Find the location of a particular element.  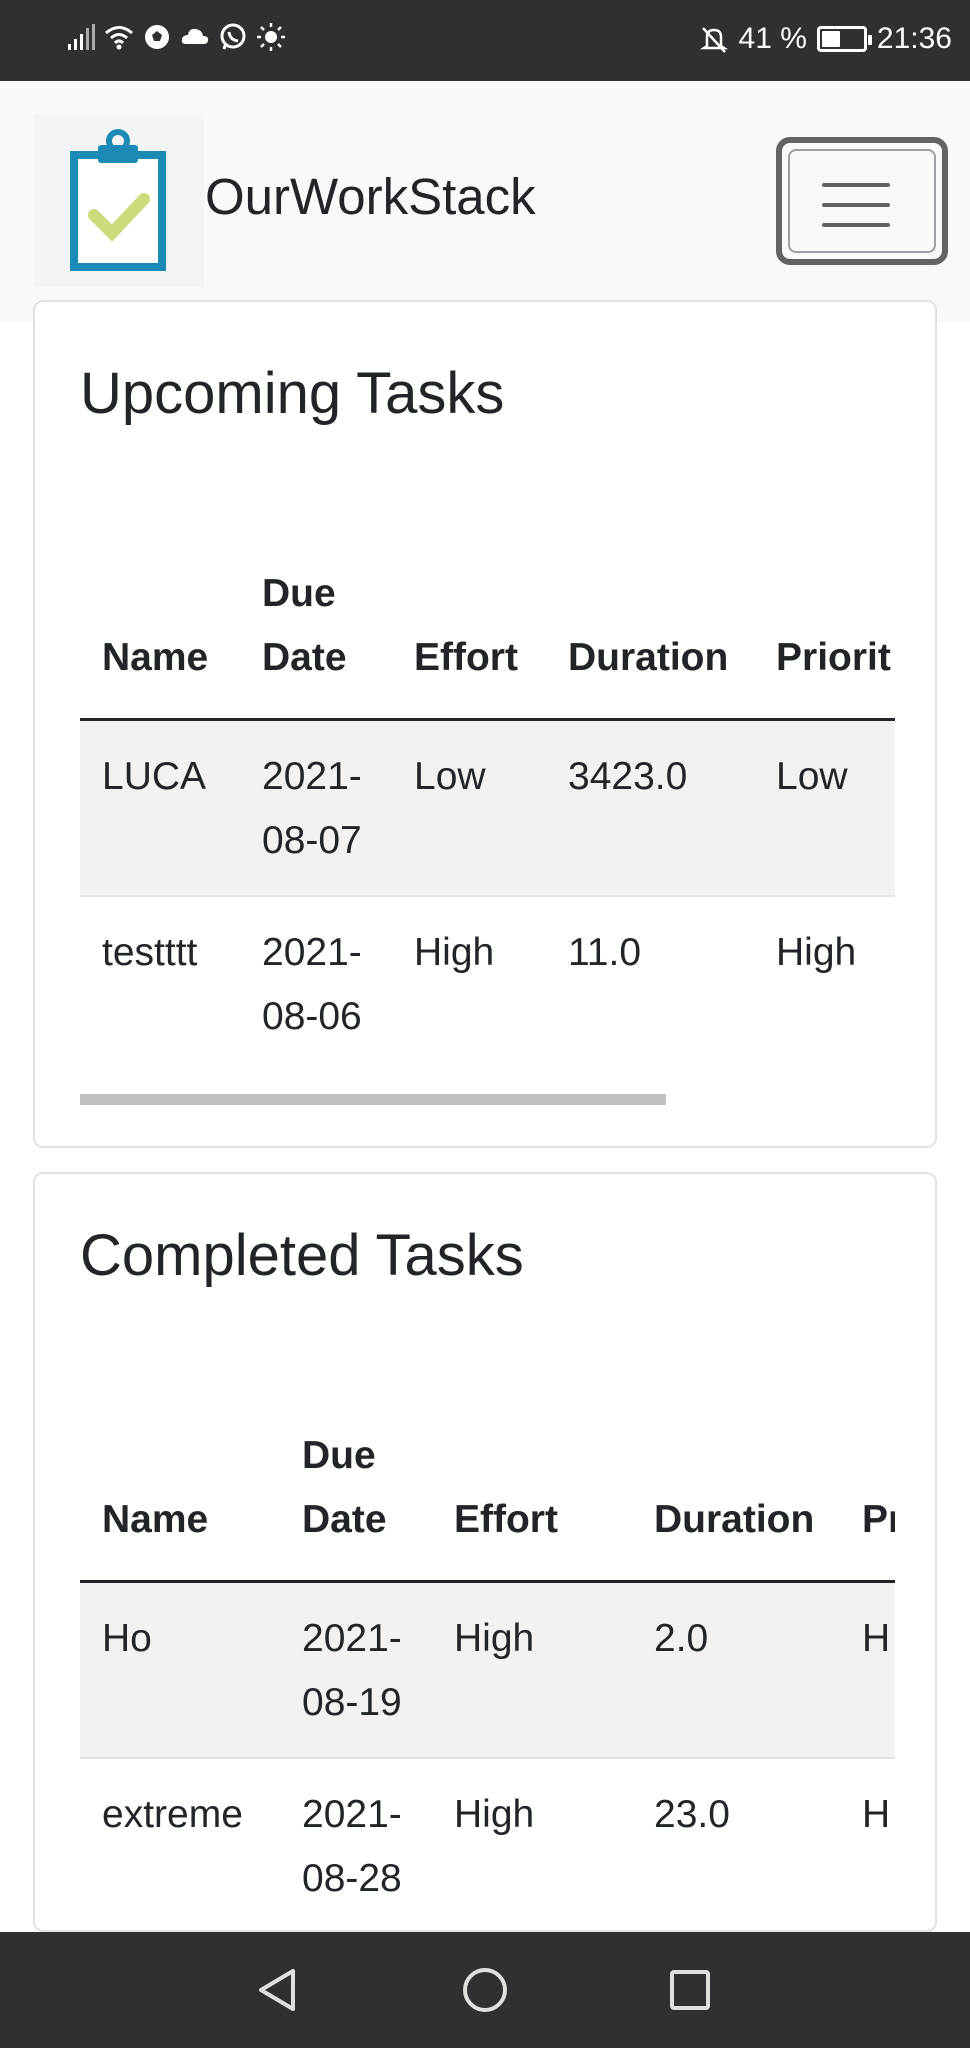

home-circle-icon is located at coordinates (485, 1990).